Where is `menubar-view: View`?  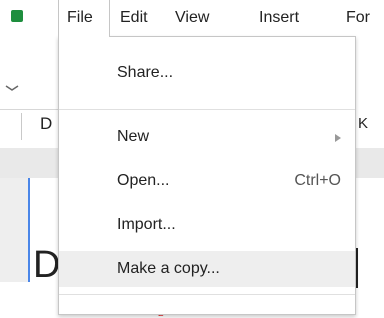
menubar-view: View is located at coordinates (192, 18).